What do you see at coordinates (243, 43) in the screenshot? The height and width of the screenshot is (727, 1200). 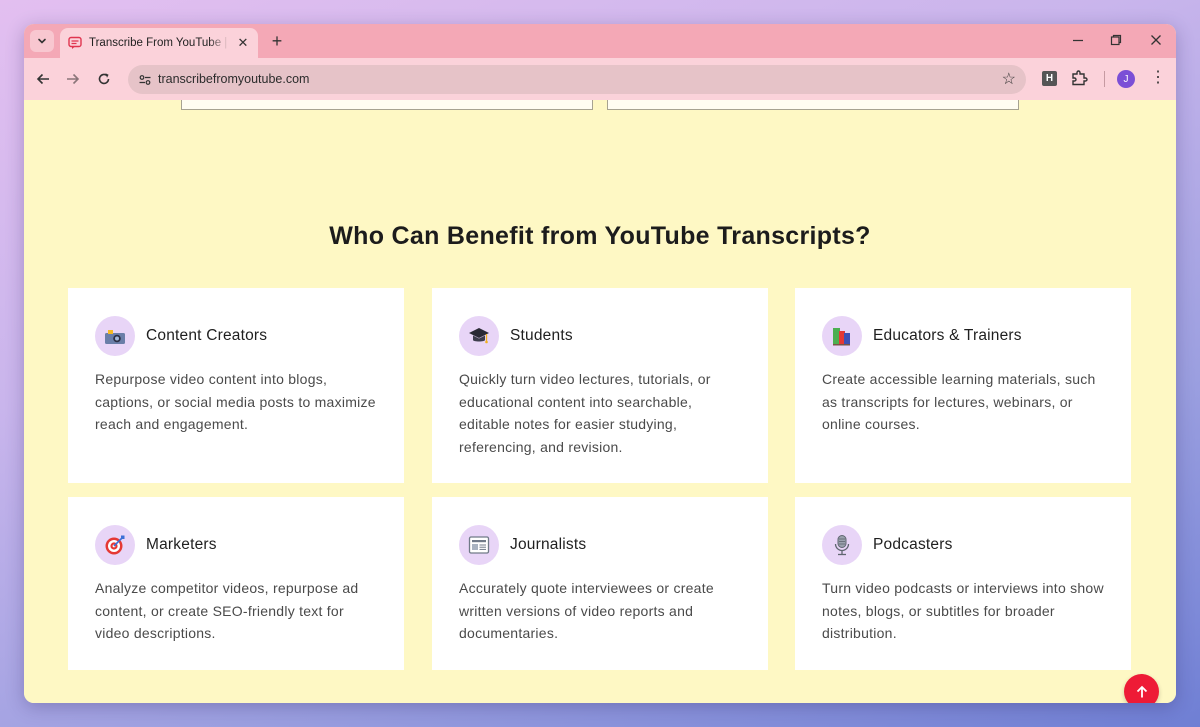 I see `close-tab-icon: ✕` at bounding box center [243, 43].